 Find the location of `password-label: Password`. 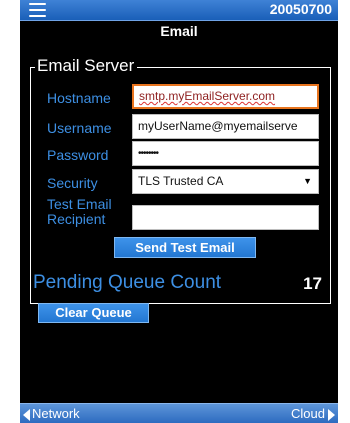

password-label: Password is located at coordinates (78, 155).